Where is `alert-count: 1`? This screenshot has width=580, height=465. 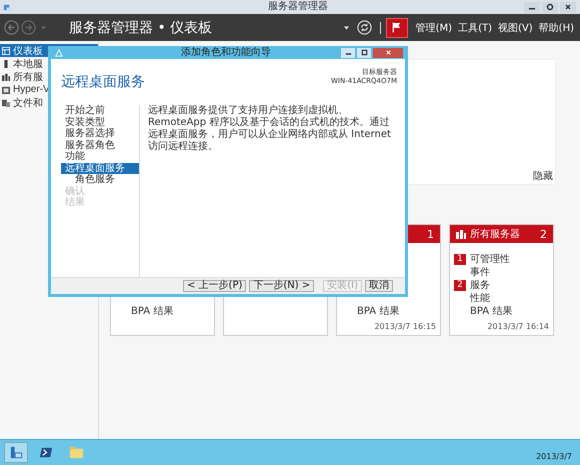 alert-count: 1 is located at coordinates (460, 259).